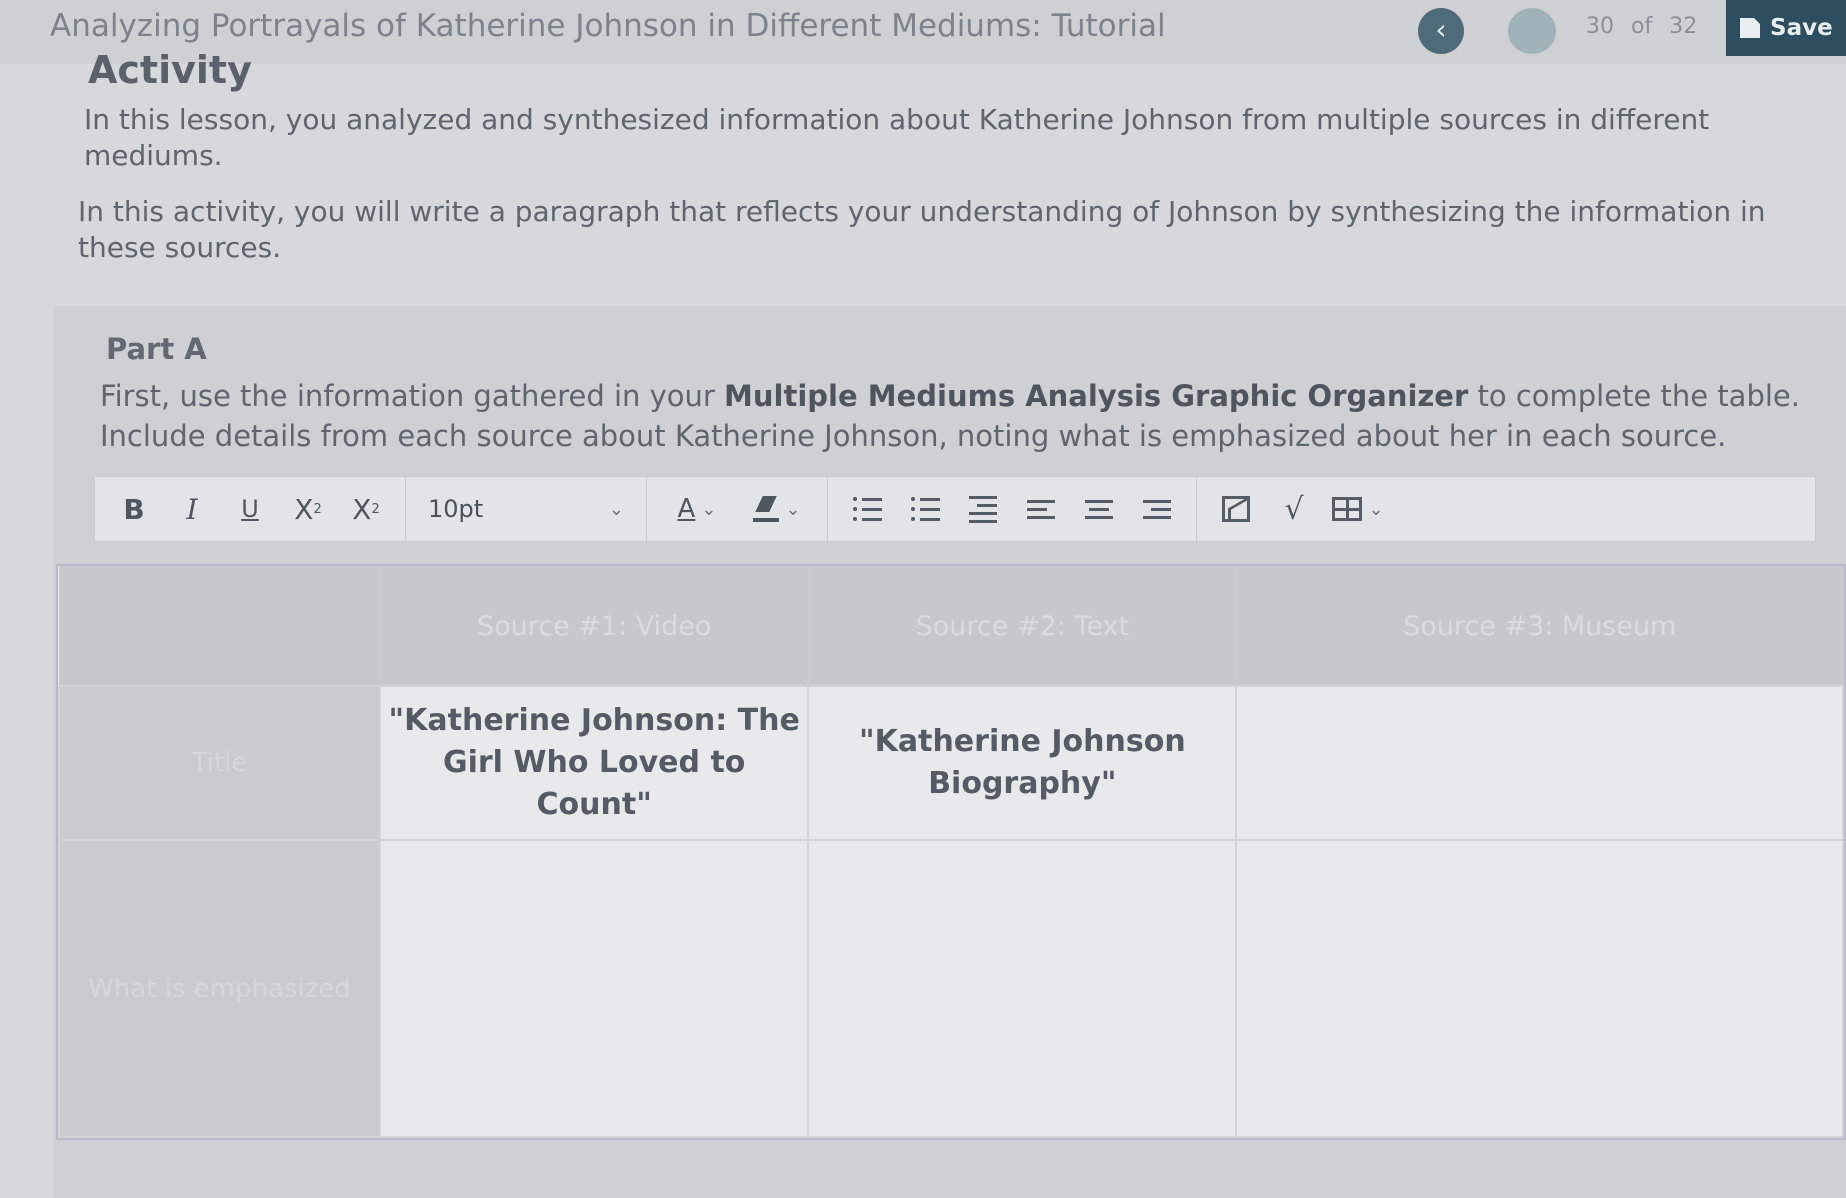 Image resolution: width=1846 pixels, height=1198 pixels. I want to click on underline-button: U, so click(250, 509).